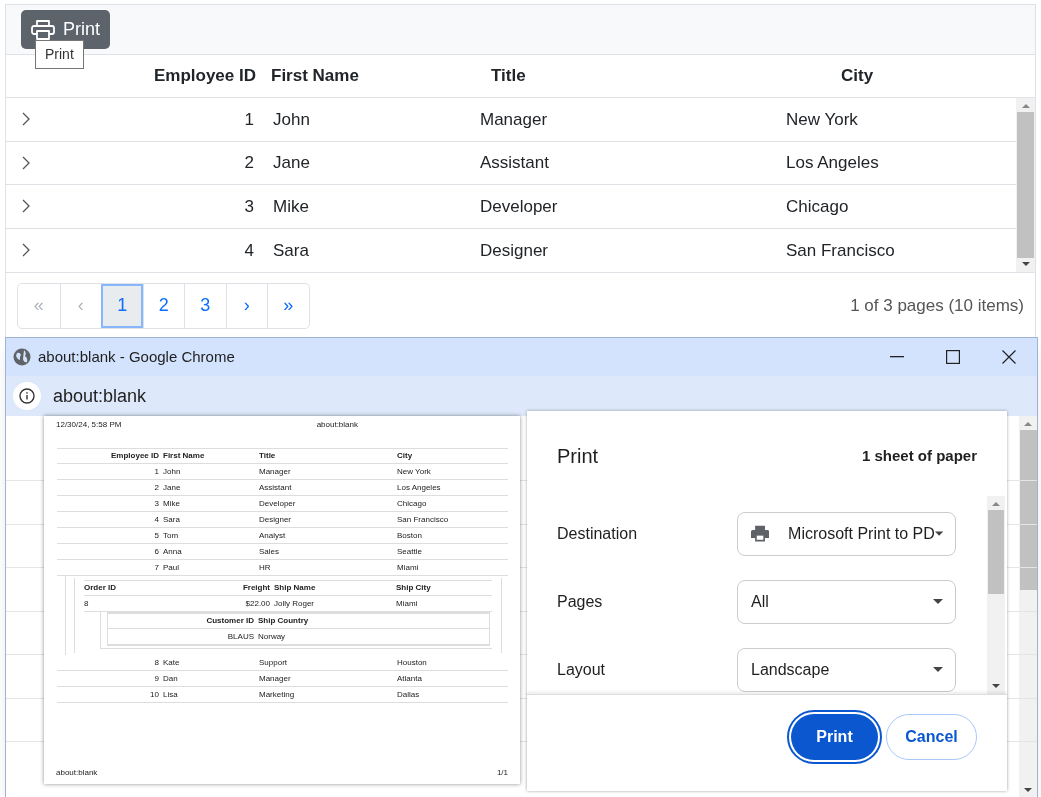  What do you see at coordinates (156, 471) in the screenshot?
I see `preview-cell-text: 1` at bounding box center [156, 471].